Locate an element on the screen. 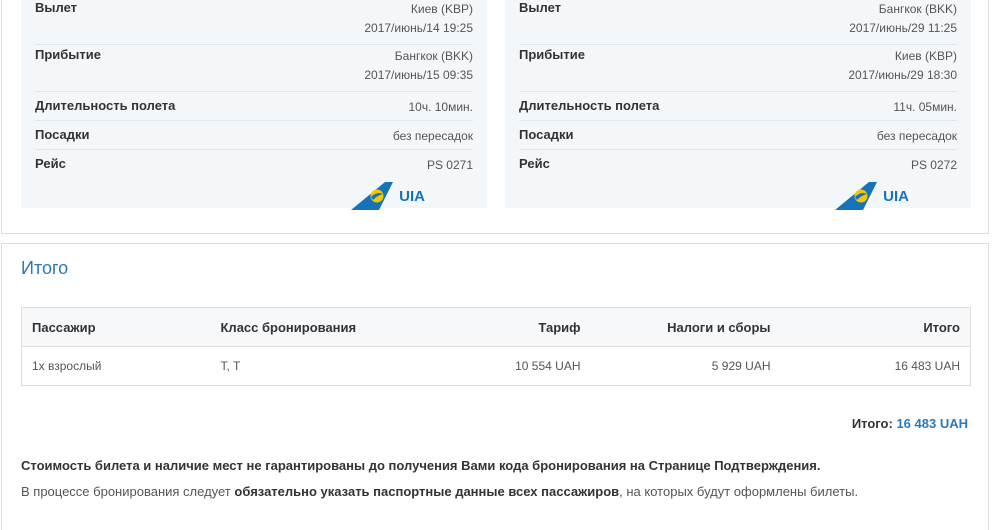 This screenshot has height=530, width=1000. duration-row: Длительность полета 10ч. 10мин. is located at coordinates (254, 106).